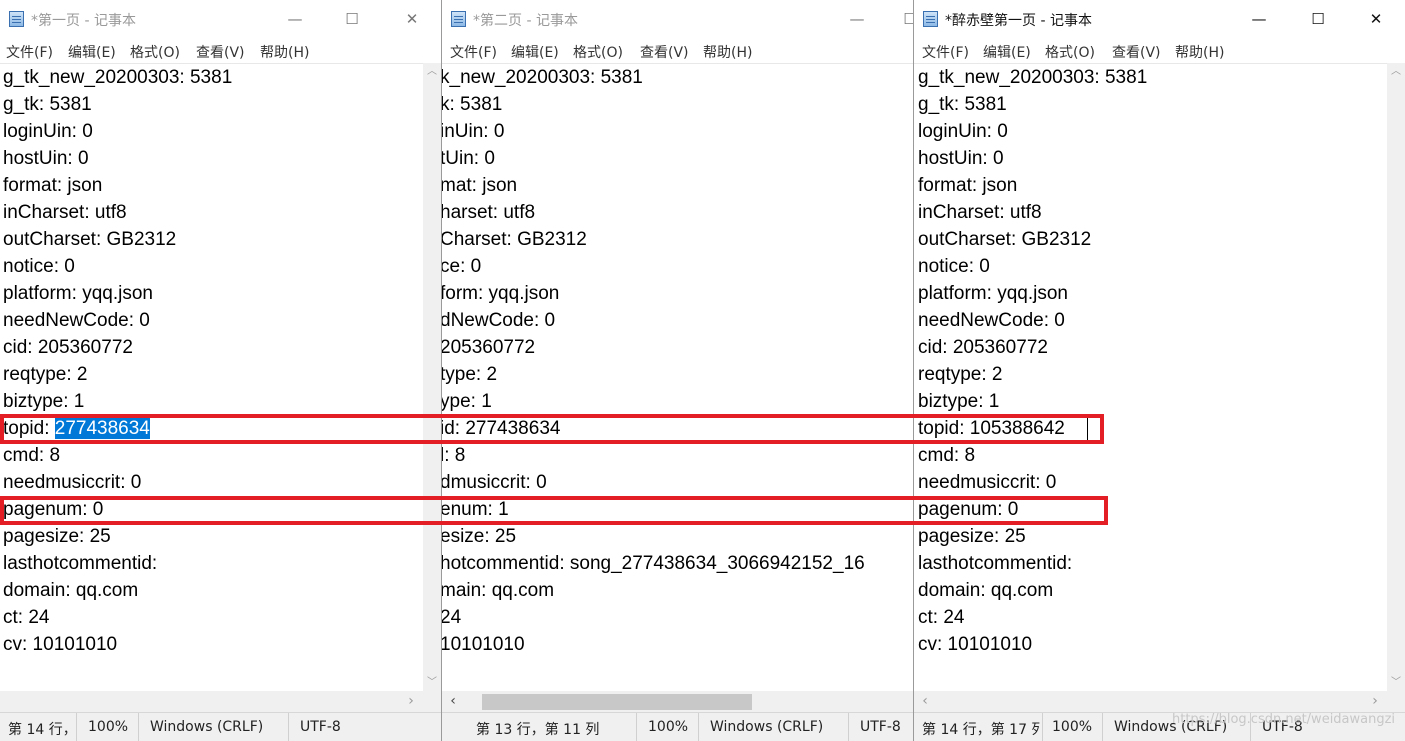  I want to click on line-text: esize: 25, so click(479, 536).